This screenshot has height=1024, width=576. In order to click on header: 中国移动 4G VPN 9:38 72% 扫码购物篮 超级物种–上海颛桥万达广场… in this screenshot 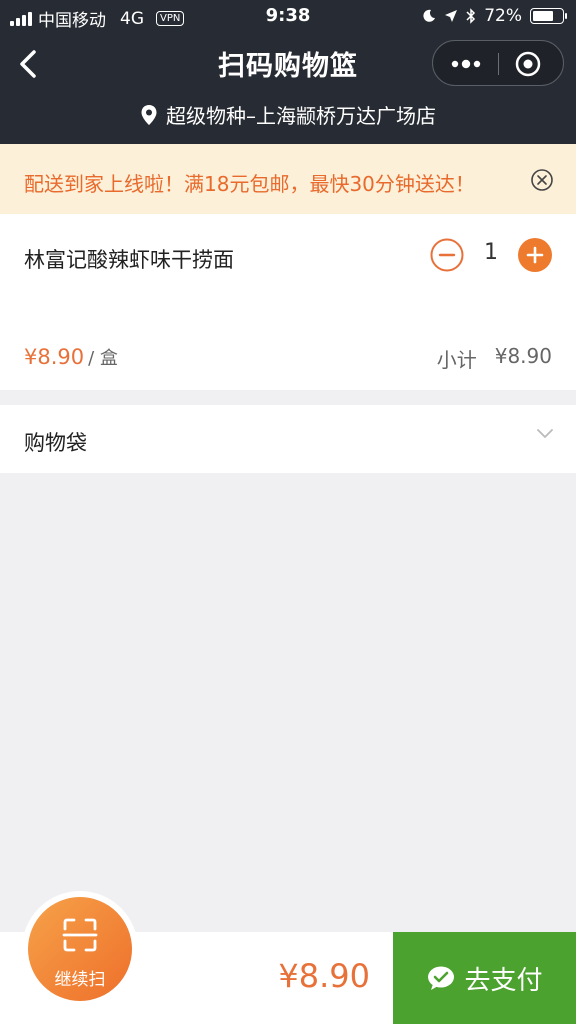, I will do `click(288, 72)`.